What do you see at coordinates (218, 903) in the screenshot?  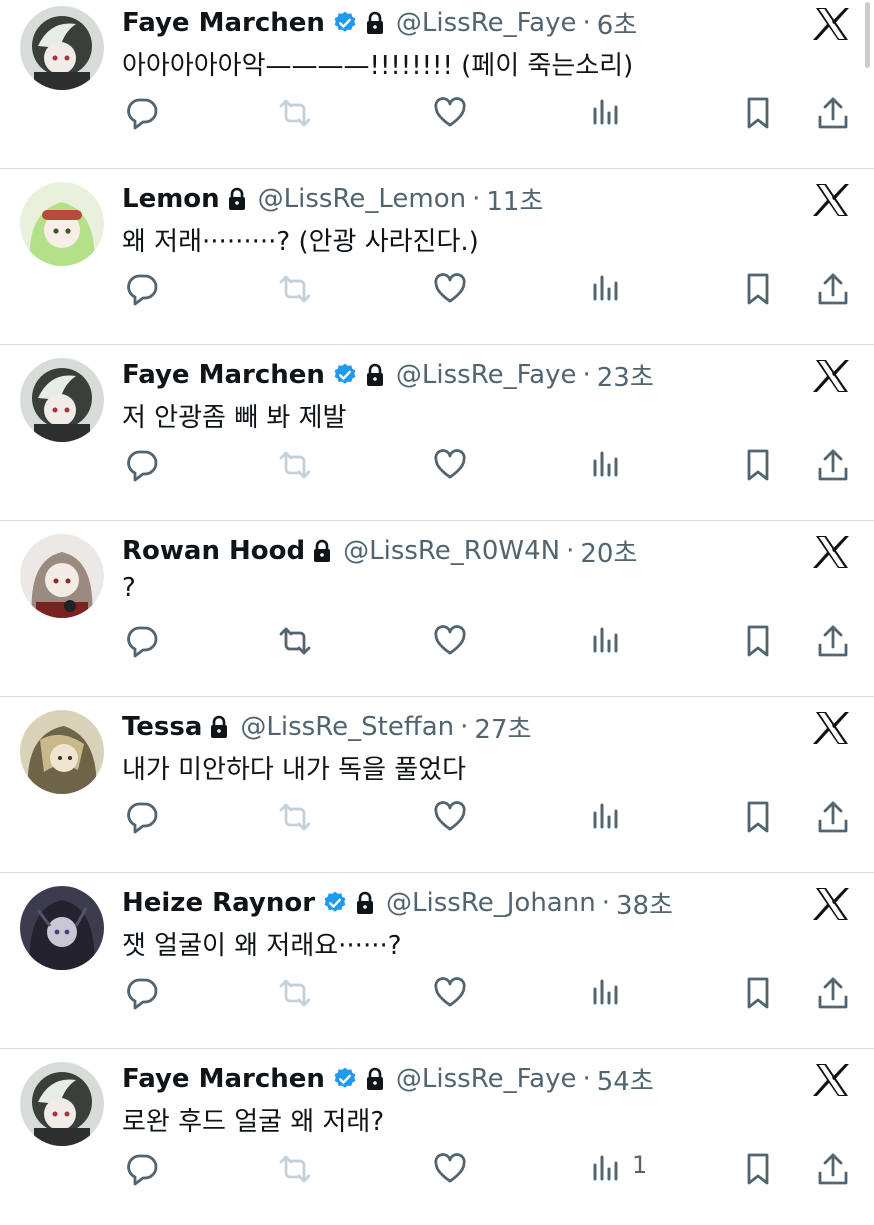 I see `display-name: Heize Raynor` at bounding box center [218, 903].